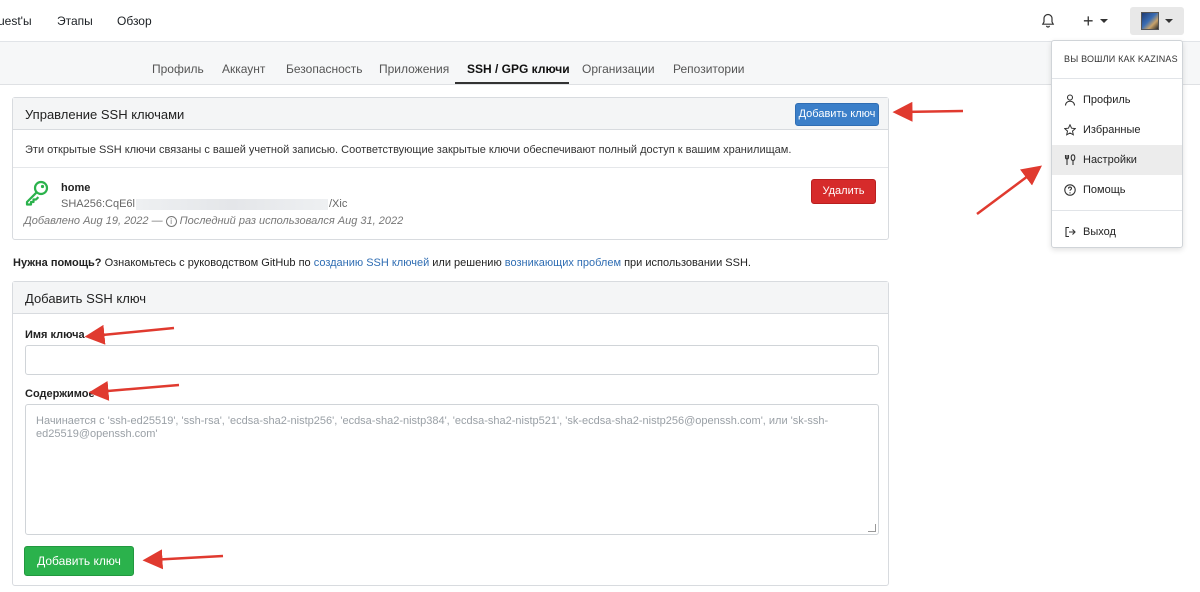 This screenshot has width=1200, height=592. I want to click on tab-security: Безопасность, so click(324, 69).